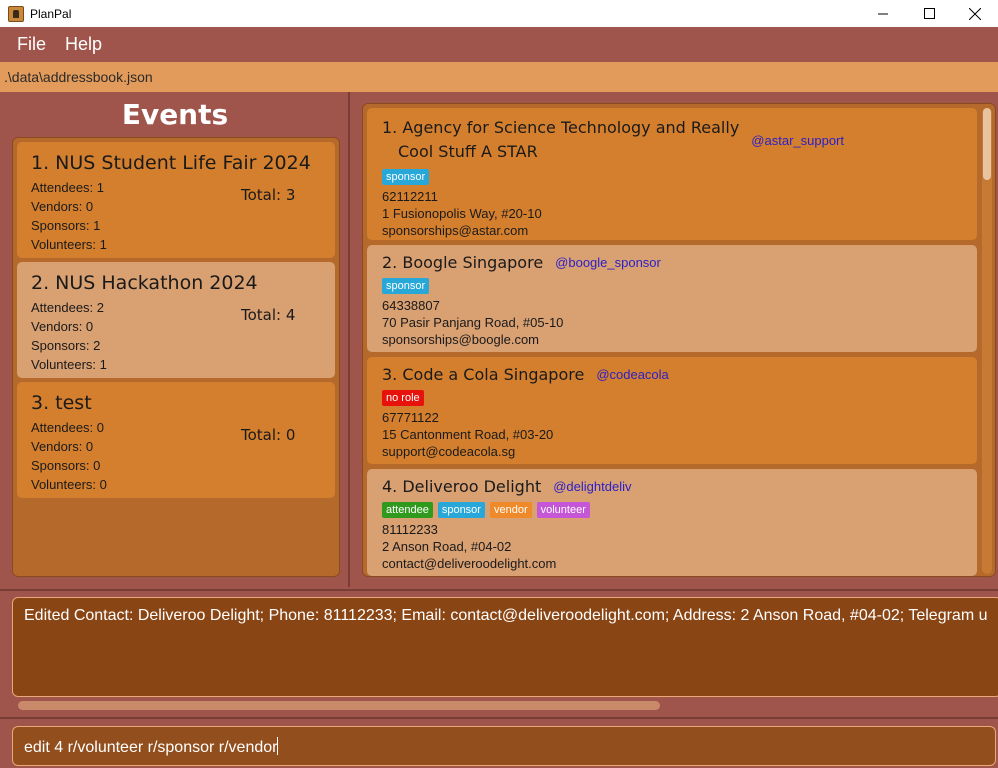 The image size is (998, 768). What do you see at coordinates (797, 140) in the screenshot?
I see `contact-telegram-handle: @astar_support` at bounding box center [797, 140].